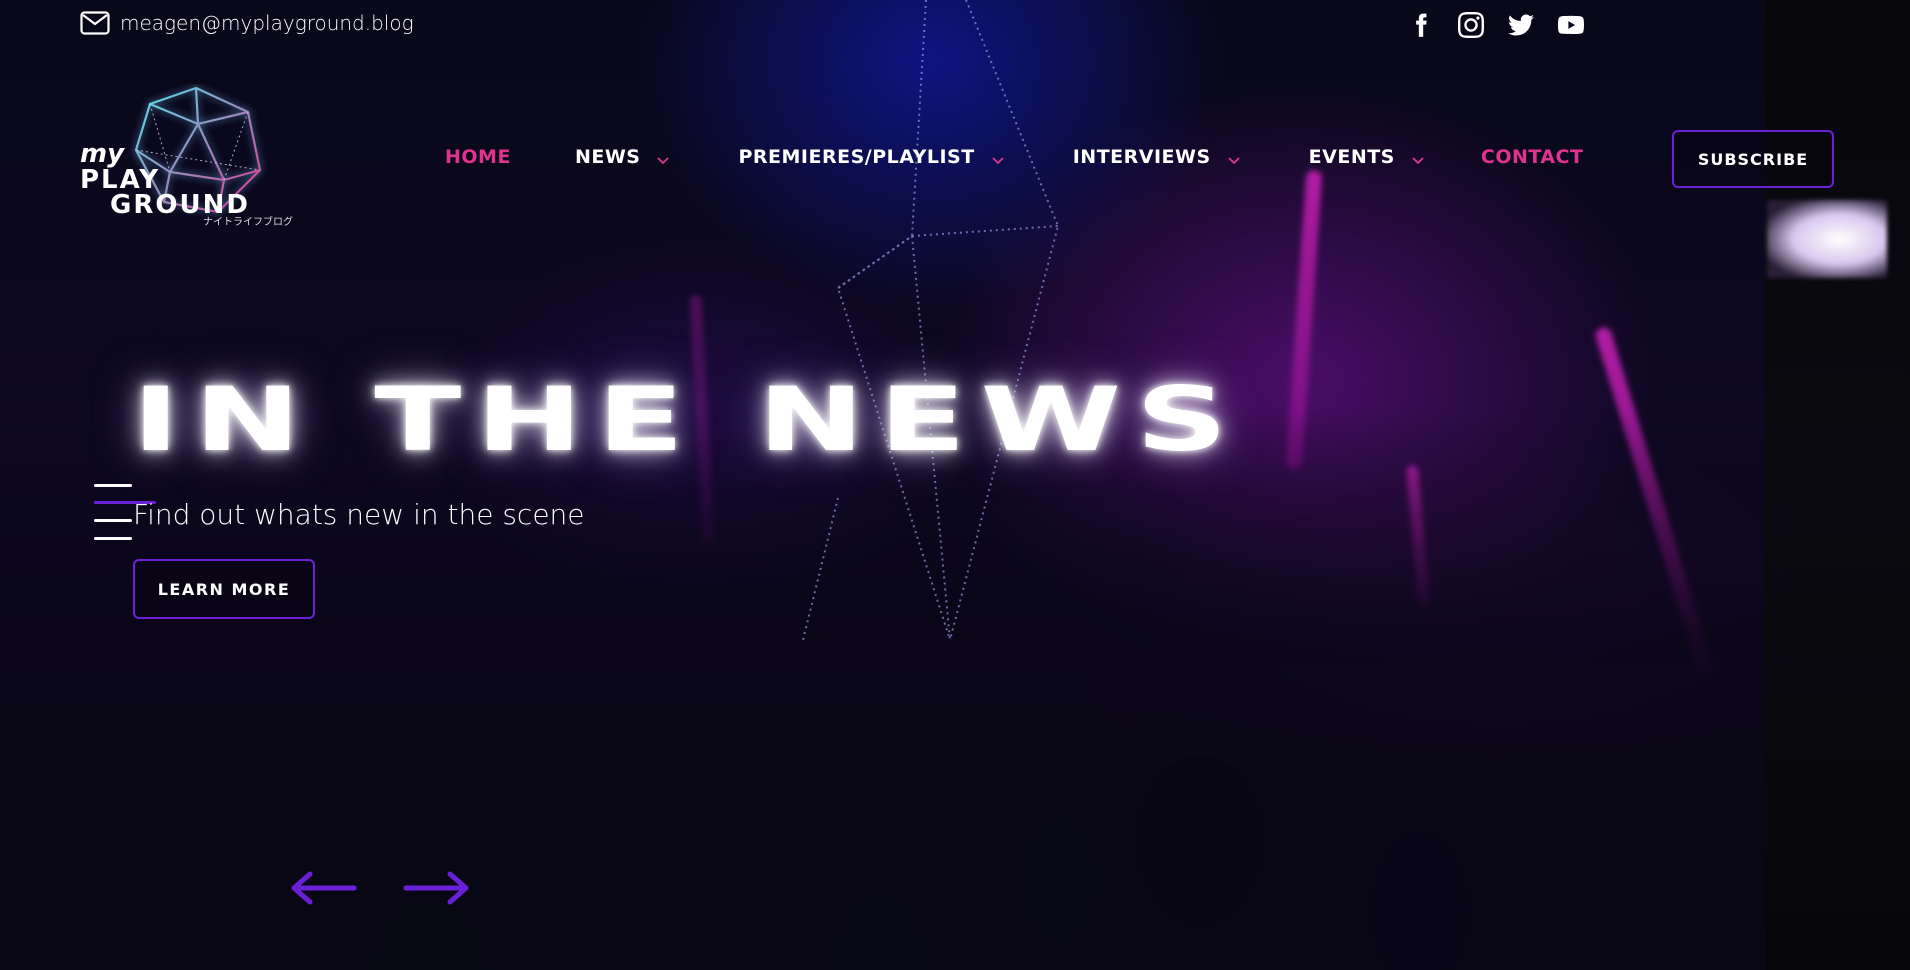 This screenshot has width=1910, height=970. I want to click on nav-item-contact: CONTACT, so click(1532, 157).